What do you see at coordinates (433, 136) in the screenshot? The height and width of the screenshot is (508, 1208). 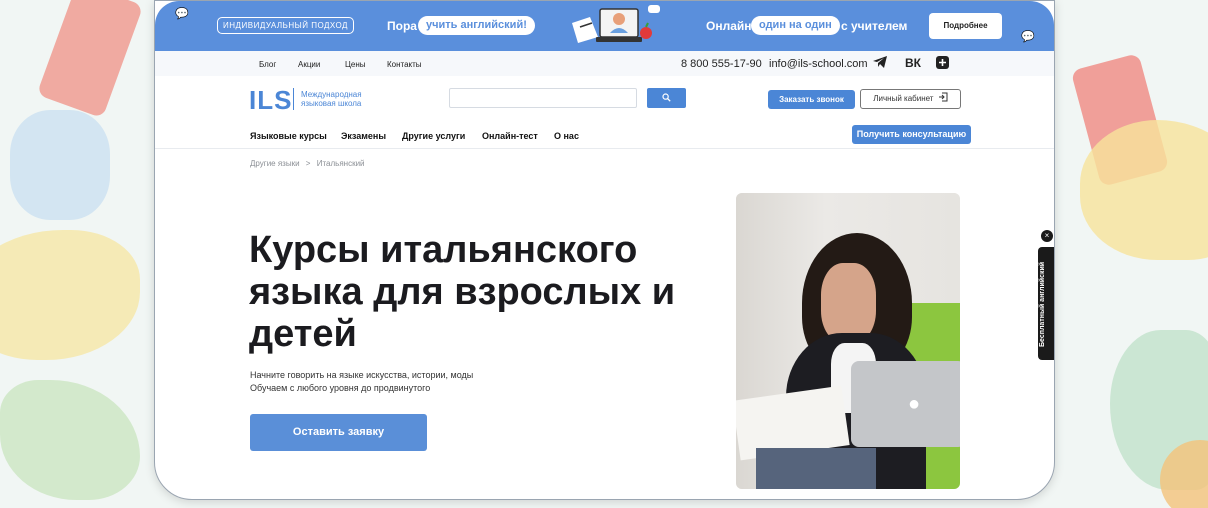 I see `nav-item-other-services: Другие услуги` at bounding box center [433, 136].